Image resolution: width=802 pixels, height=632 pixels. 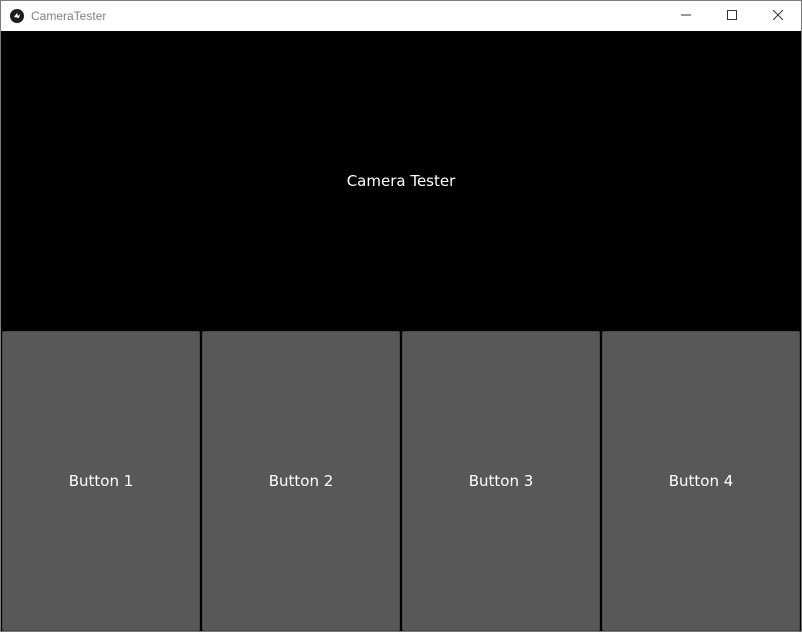 I want to click on button-3: Button 3, so click(x=501, y=481).